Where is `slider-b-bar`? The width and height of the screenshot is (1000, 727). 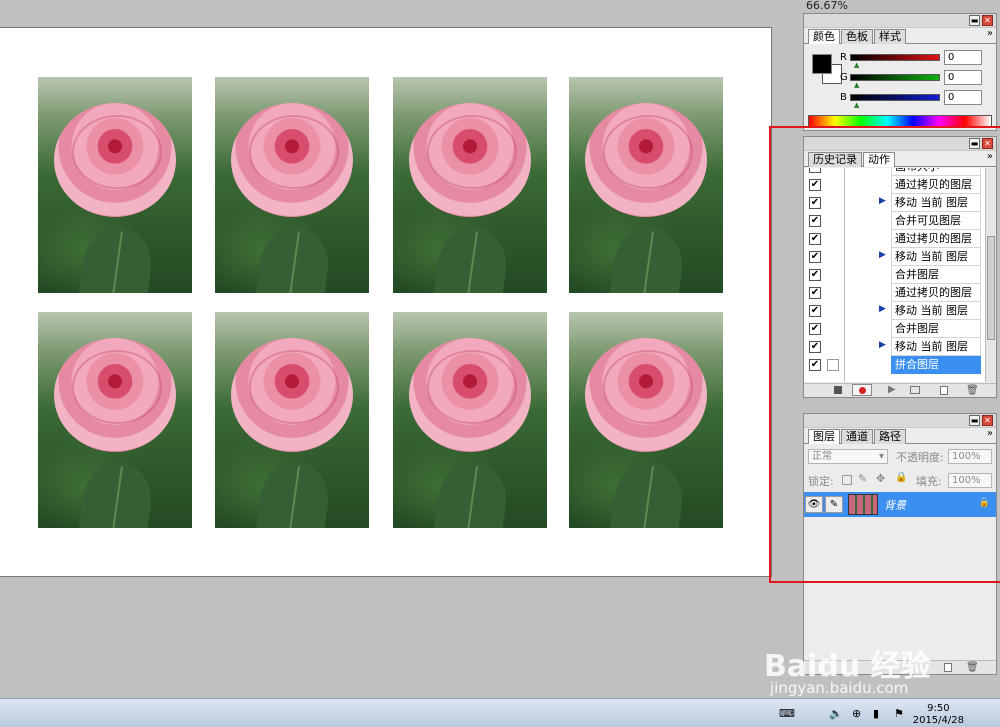
slider-b-bar is located at coordinates (895, 97).